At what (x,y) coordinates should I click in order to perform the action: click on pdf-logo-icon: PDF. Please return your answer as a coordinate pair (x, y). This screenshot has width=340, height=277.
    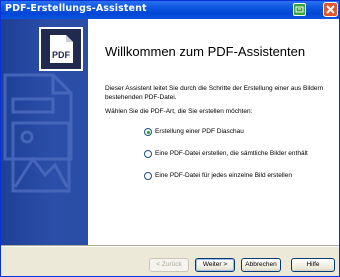
    Looking at the image, I should click on (61, 49).